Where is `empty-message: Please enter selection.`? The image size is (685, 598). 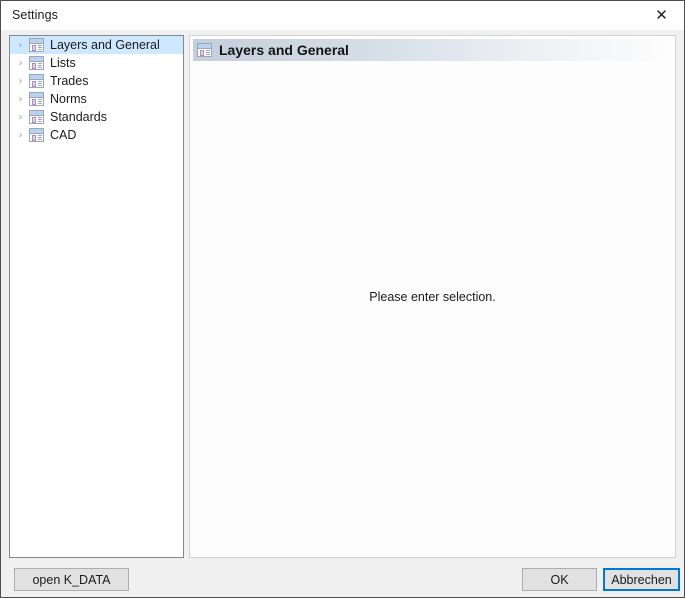
empty-message: Please enter selection. is located at coordinates (432, 296).